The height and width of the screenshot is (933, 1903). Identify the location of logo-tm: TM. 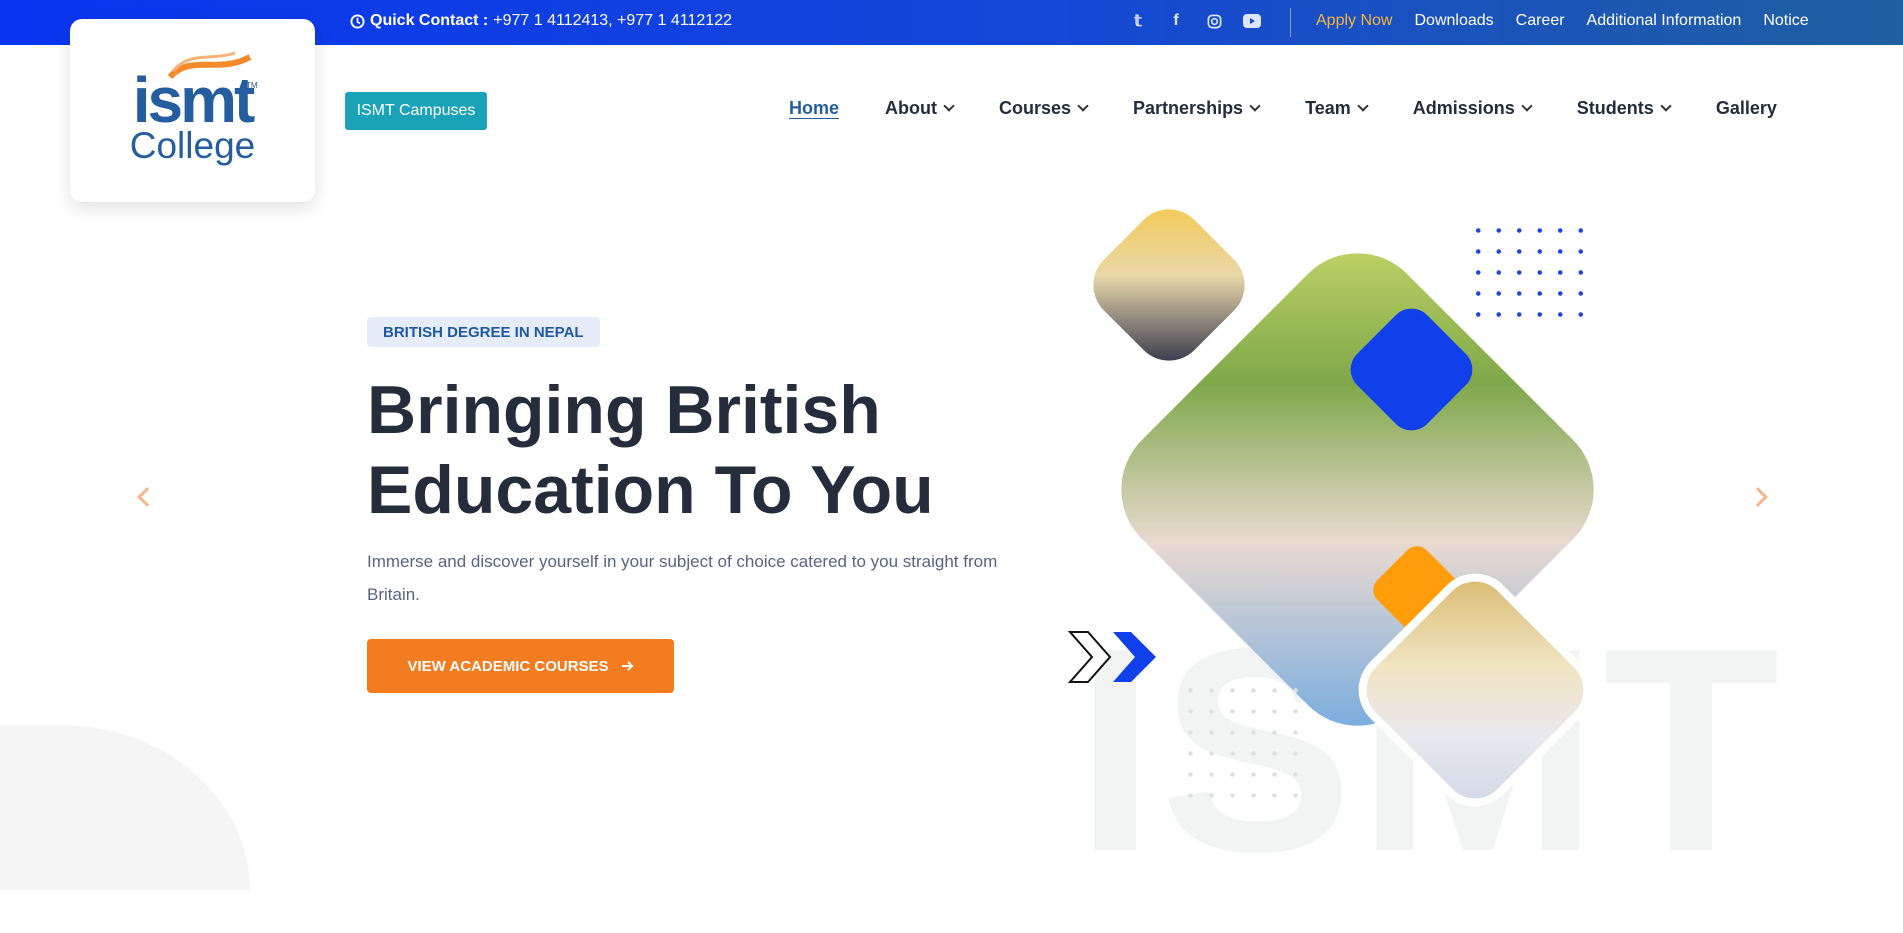
(252, 85).